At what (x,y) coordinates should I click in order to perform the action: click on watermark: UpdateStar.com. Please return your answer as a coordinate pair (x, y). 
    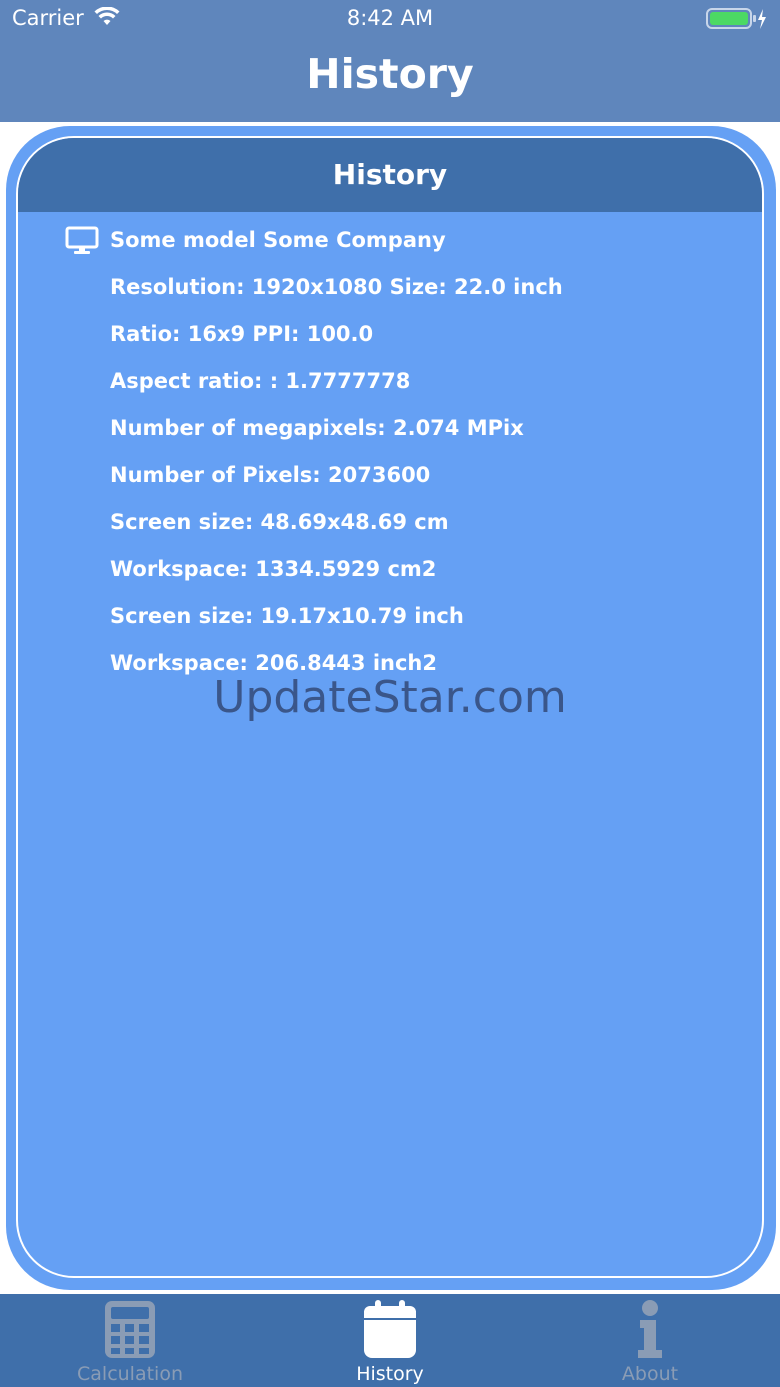
    Looking at the image, I should click on (390, 697).